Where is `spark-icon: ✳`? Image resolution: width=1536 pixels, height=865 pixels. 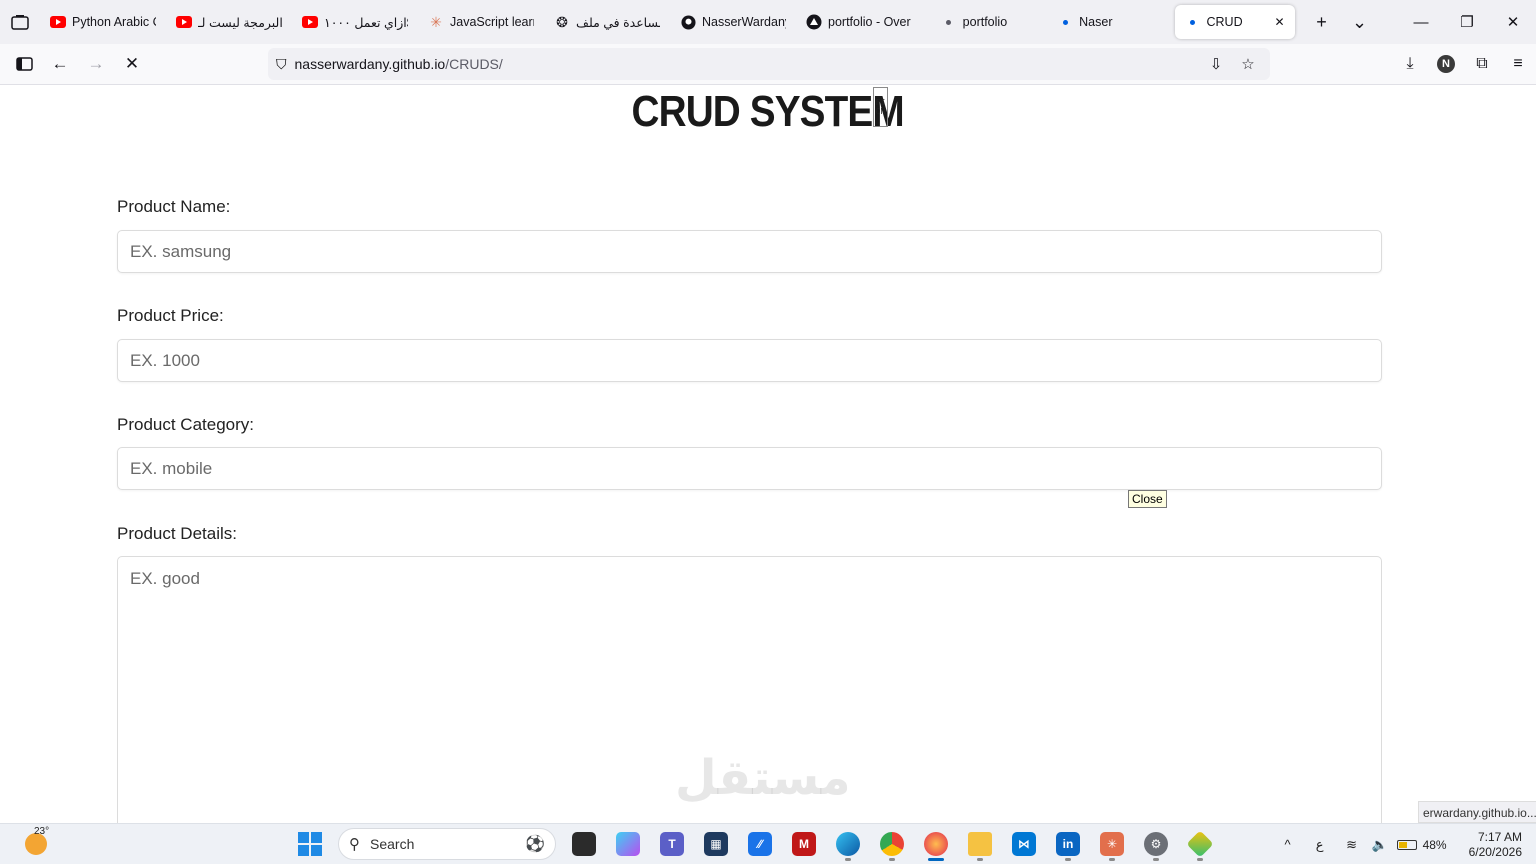 spark-icon: ✳ is located at coordinates (436, 21).